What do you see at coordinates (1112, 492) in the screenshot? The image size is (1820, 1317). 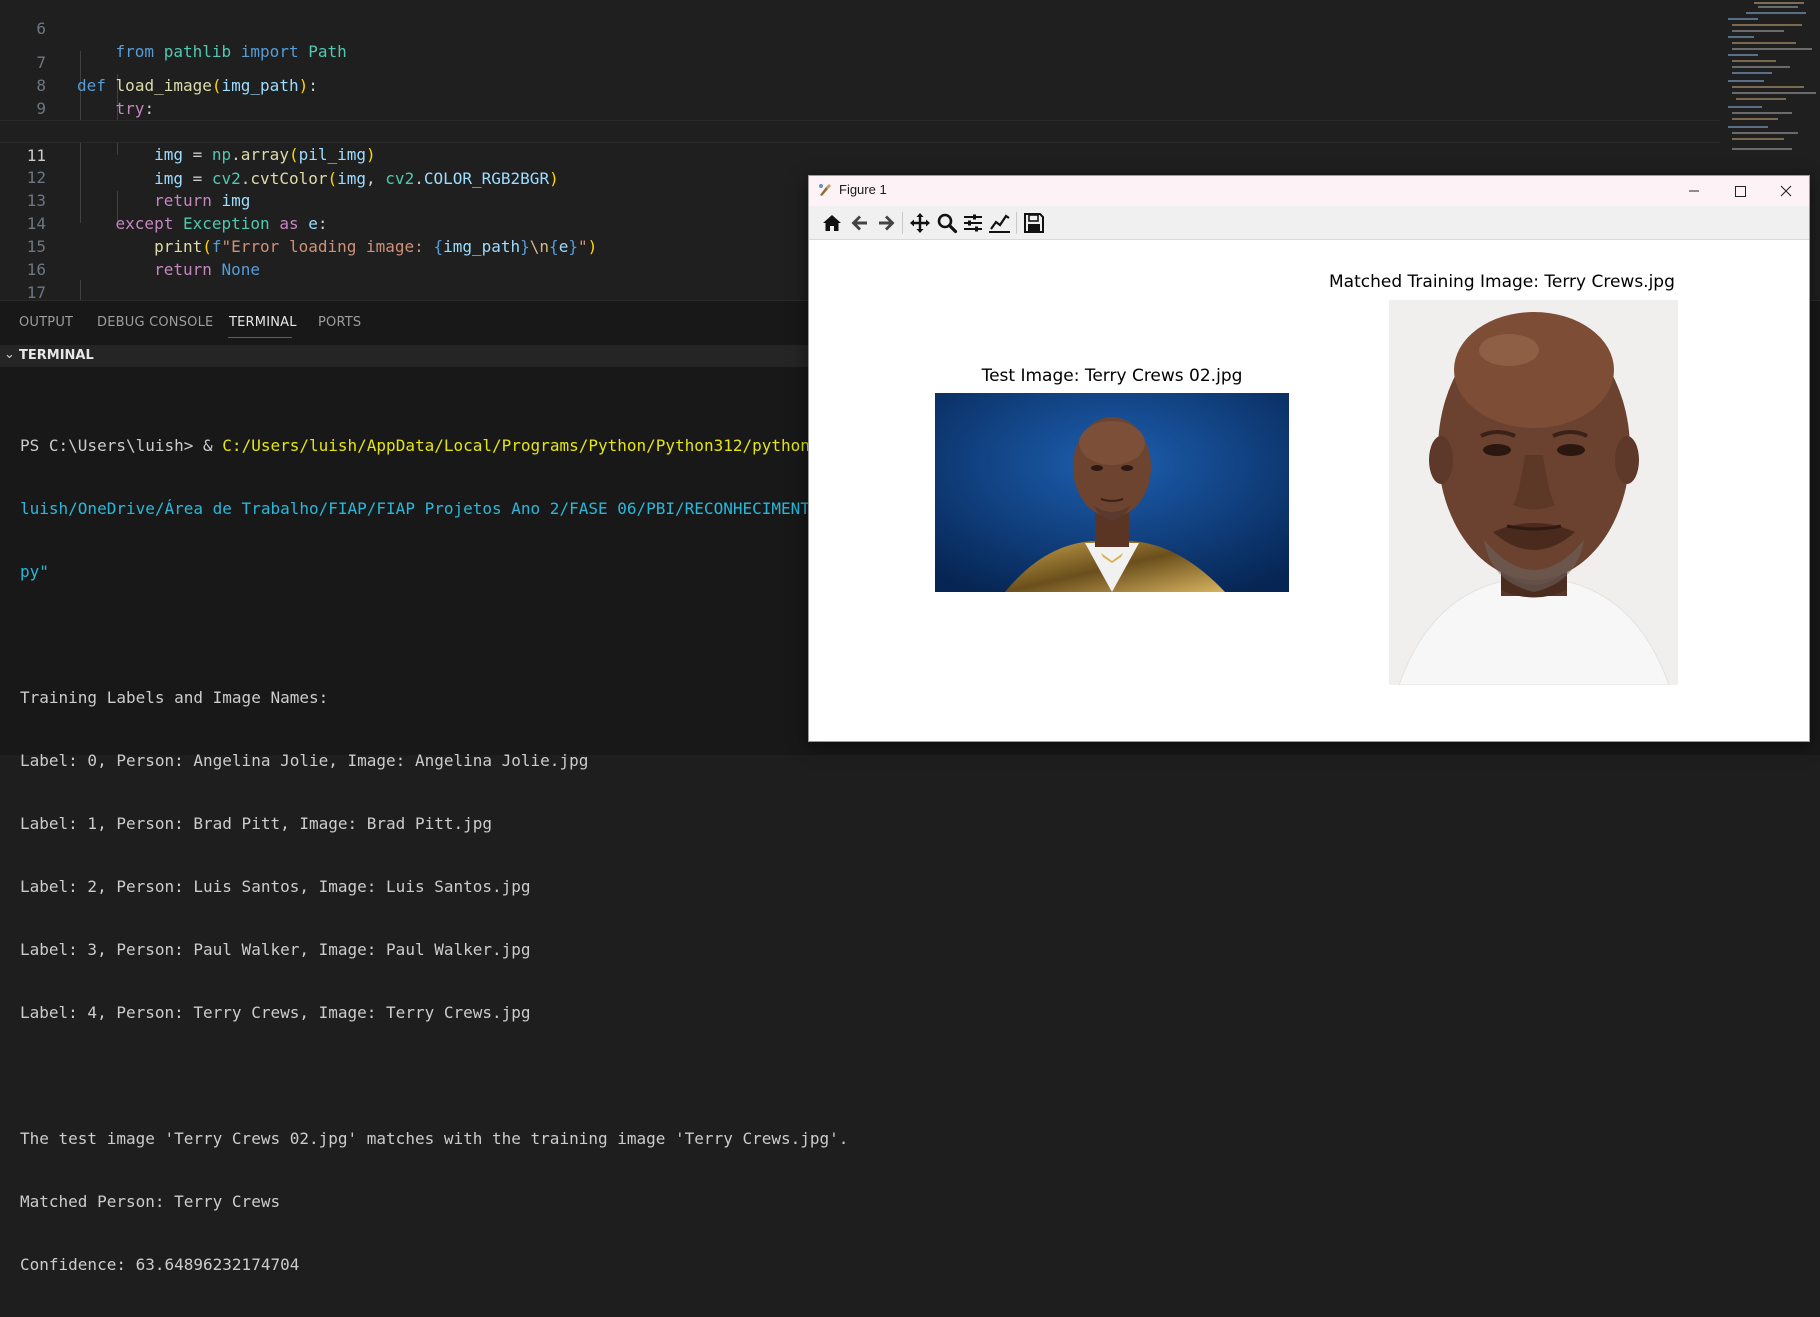 I see `test-image` at bounding box center [1112, 492].